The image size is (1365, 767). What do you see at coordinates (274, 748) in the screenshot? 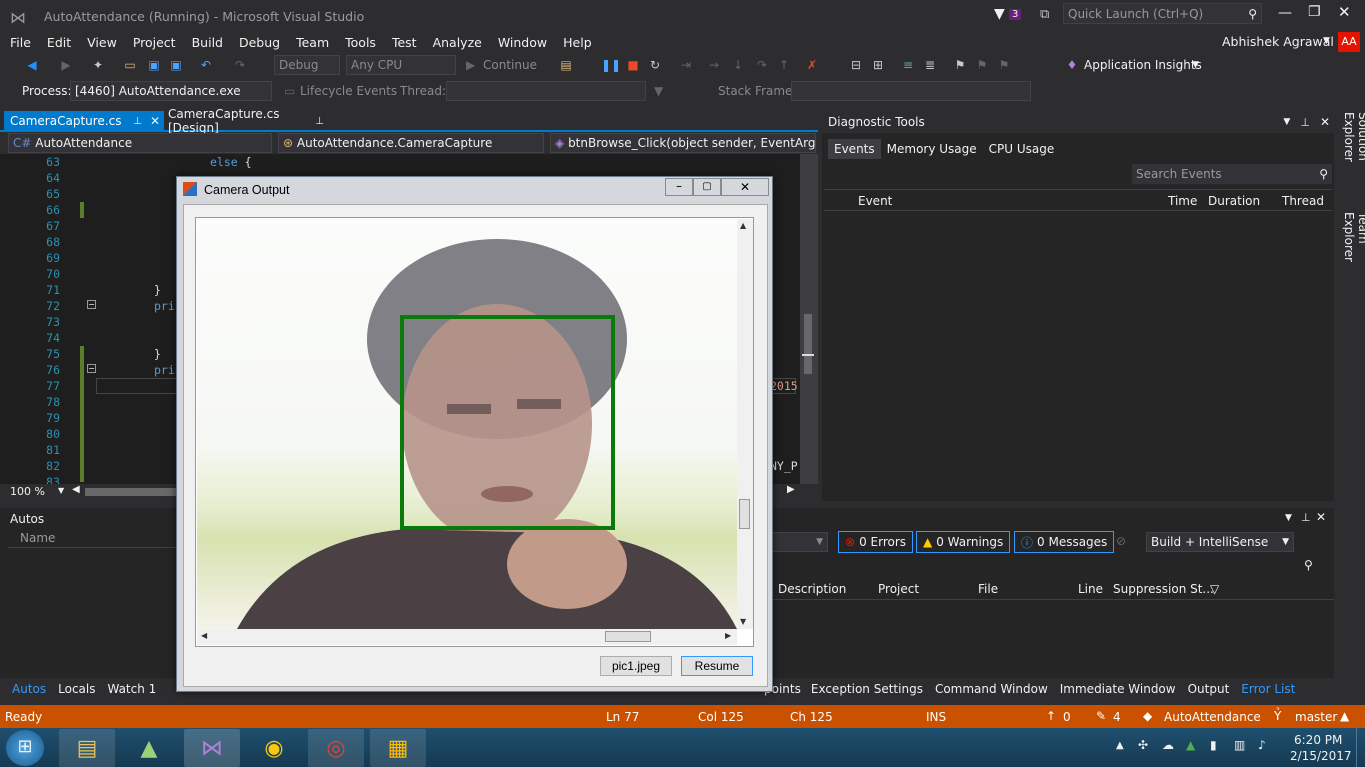
I see `taskbar-keep: ◉` at bounding box center [274, 748].